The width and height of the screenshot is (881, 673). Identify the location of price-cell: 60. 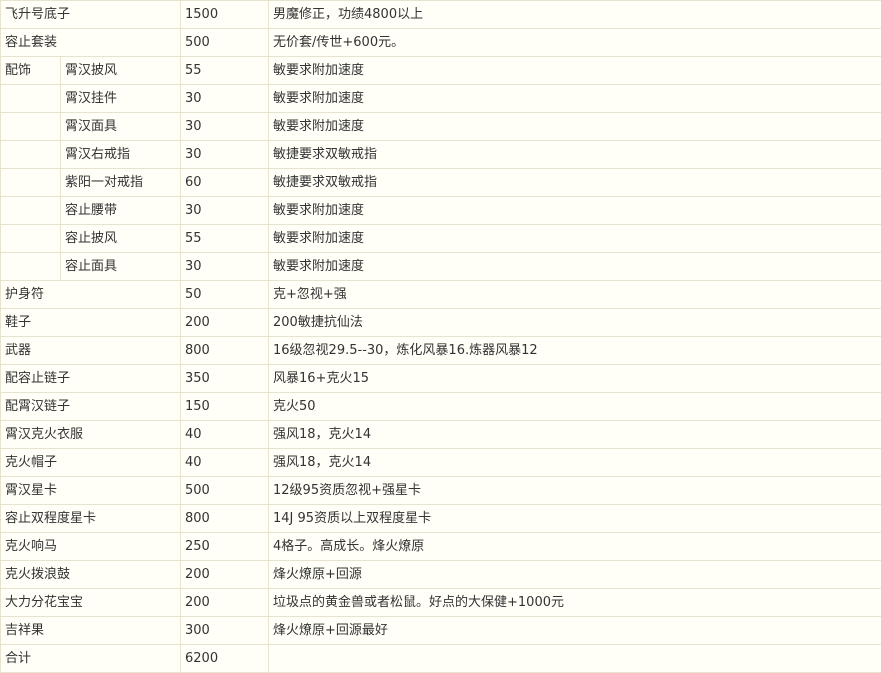
(225, 183).